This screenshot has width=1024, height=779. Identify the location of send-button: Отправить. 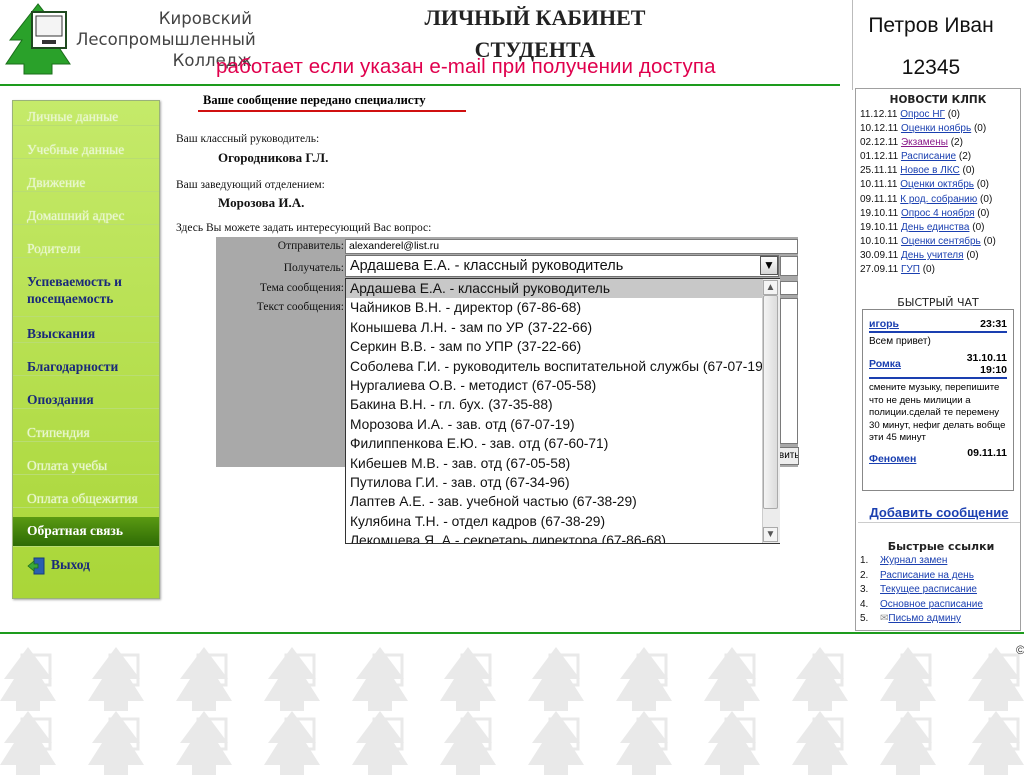
(788, 456).